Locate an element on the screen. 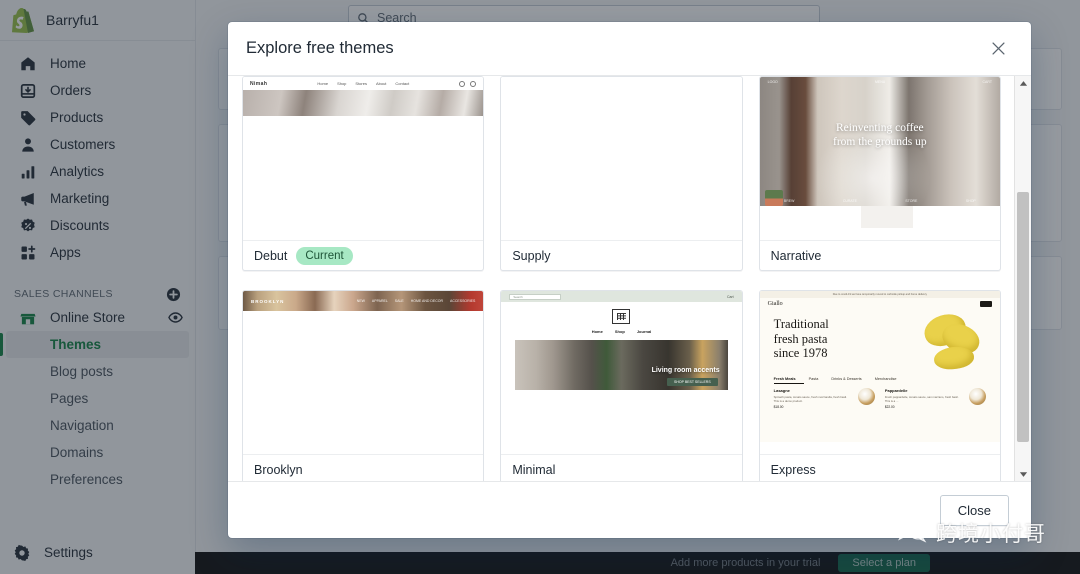 The width and height of the screenshot is (1080, 574). modal-header: Explore free themes is located at coordinates (629, 49).